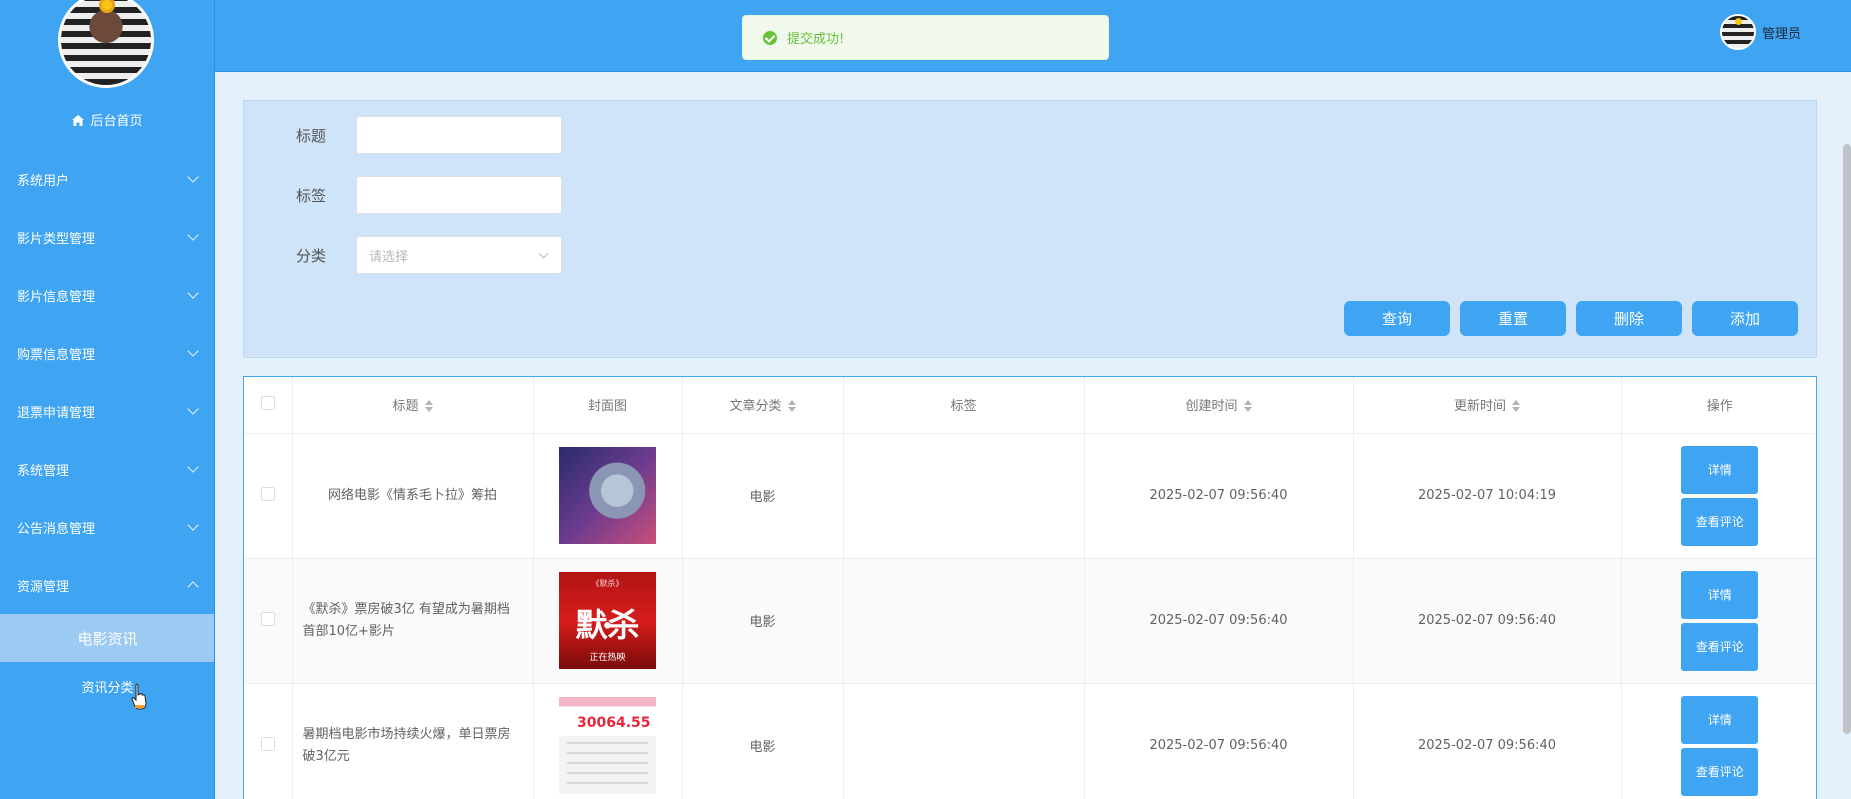  What do you see at coordinates (607, 583) in the screenshot?
I see `cover-top-text: 《默杀》` at bounding box center [607, 583].